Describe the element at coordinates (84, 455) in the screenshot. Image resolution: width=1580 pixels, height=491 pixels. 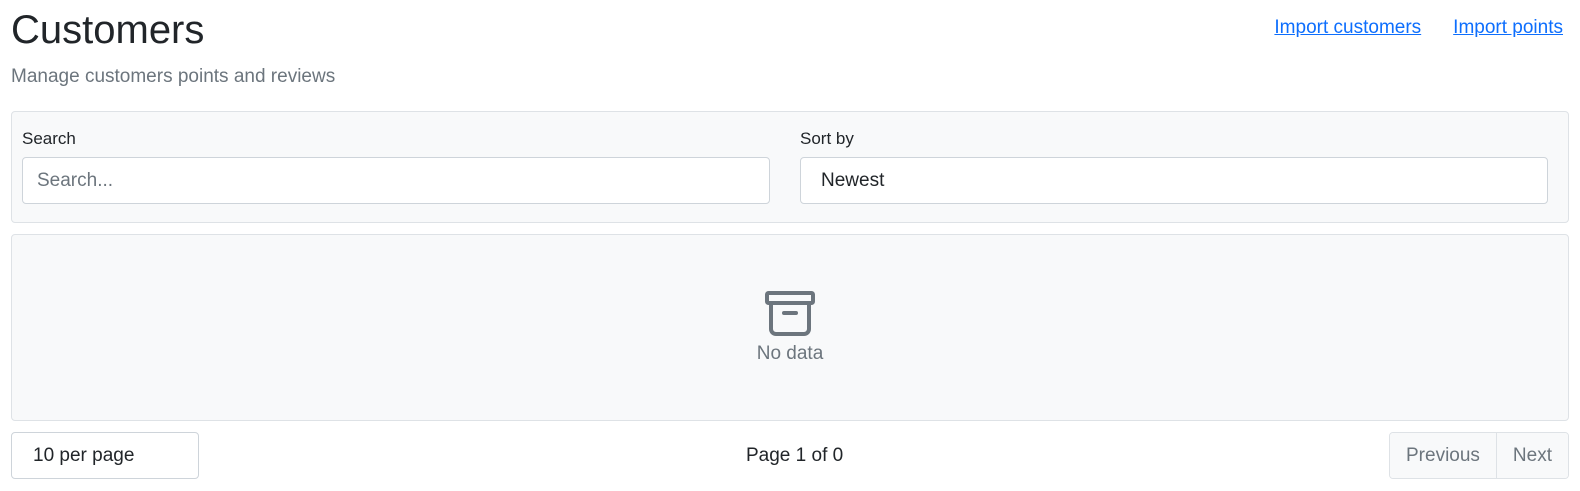
I see `per-page-value: 10 per page` at that location.